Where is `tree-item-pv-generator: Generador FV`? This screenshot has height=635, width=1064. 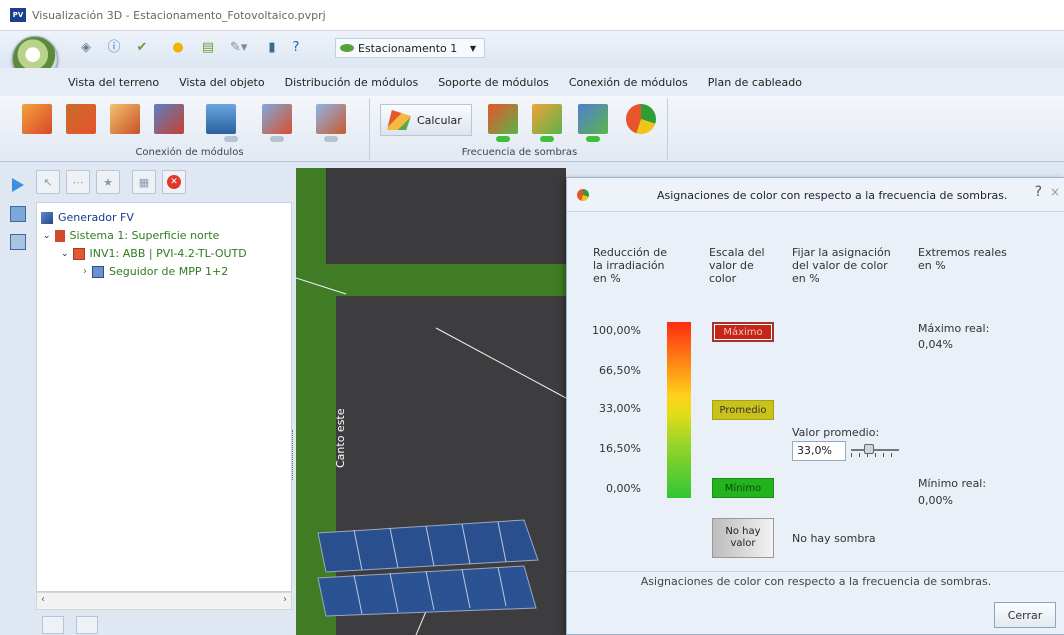 tree-item-pv-generator: Generador FV is located at coordinates (87, 217).